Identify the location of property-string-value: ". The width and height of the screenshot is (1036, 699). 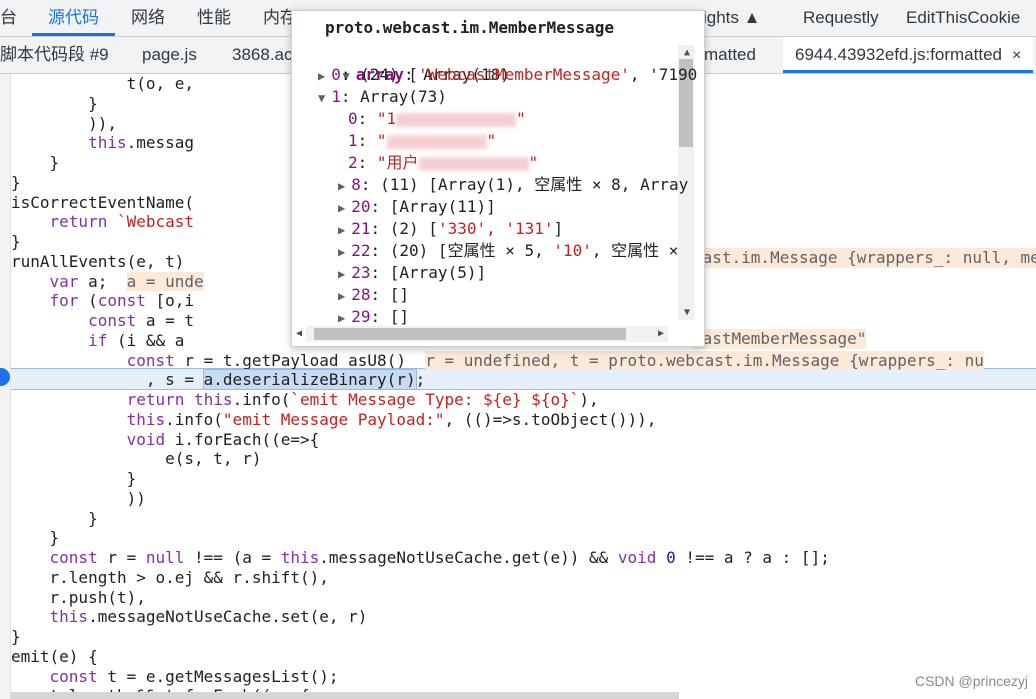
(381, 140).